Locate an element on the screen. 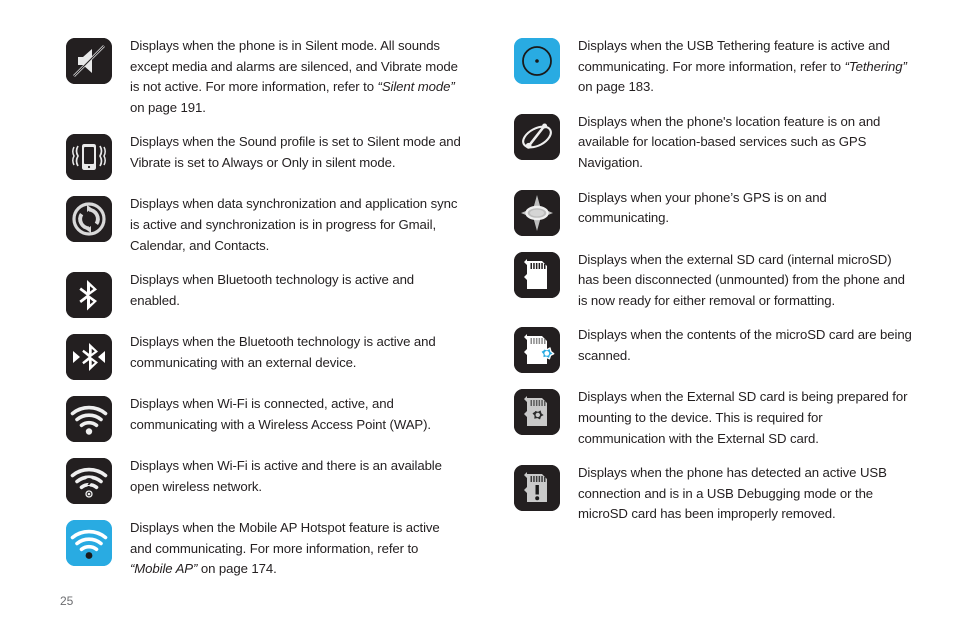 The image size is (954, 636). page-number: 25 is located at coordinates (67, 601).